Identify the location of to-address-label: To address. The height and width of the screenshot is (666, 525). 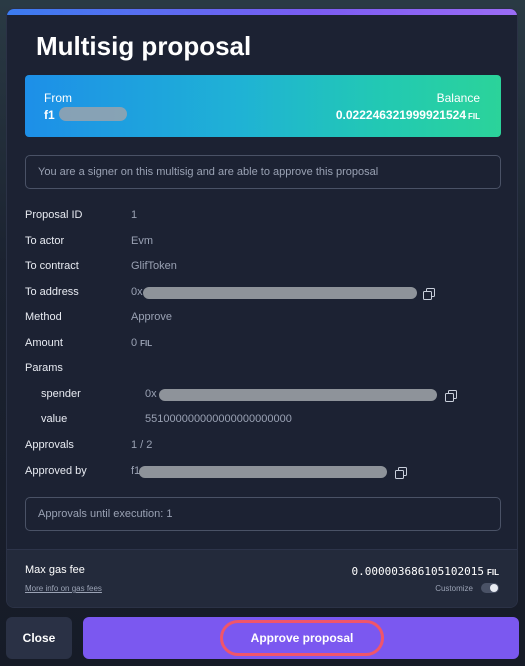
(52, 292).